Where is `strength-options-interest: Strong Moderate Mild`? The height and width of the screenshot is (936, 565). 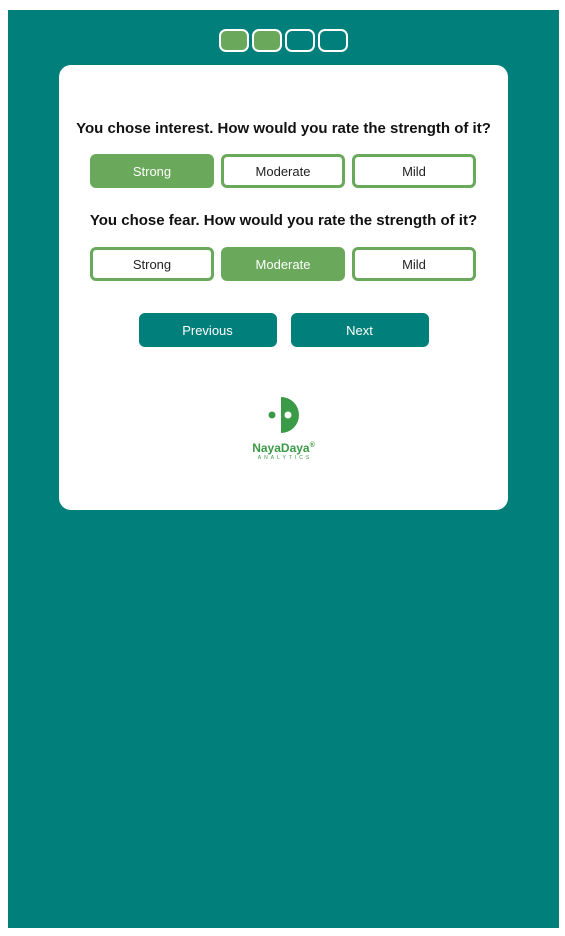 strength-options-interest: Strong Moderate Mild is located at coordinates (283, 171).